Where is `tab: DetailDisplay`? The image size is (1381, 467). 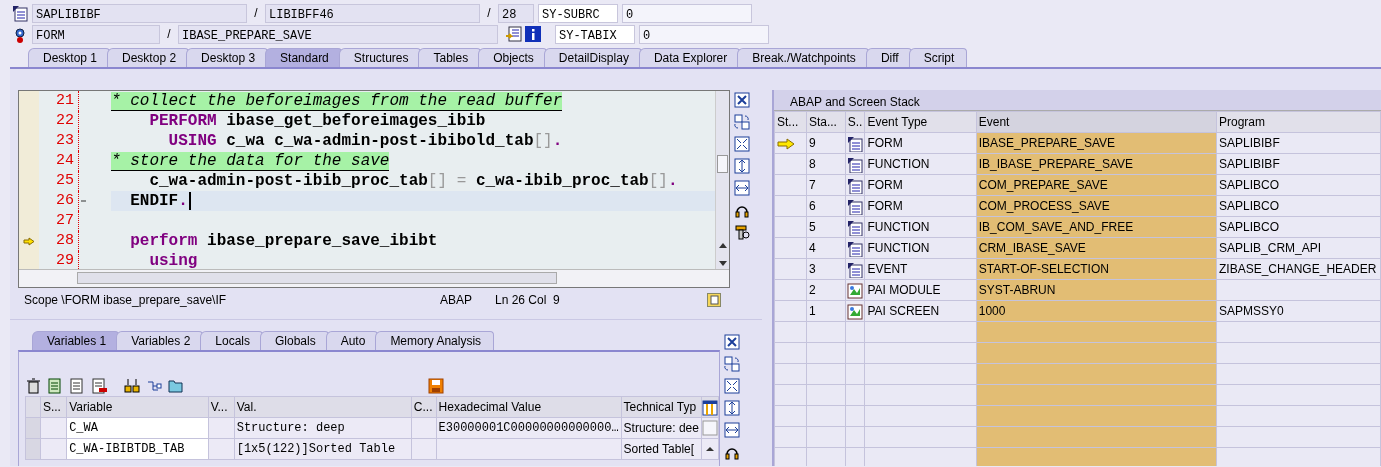
tab: DetailDisplay is located at coordinates (592, 57).